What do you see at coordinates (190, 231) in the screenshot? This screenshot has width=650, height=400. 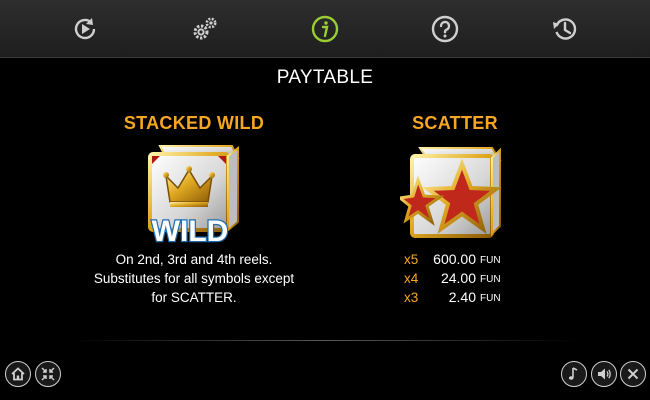 I see `wild-symbol-label: WILD` at bounding box center [190, 231].